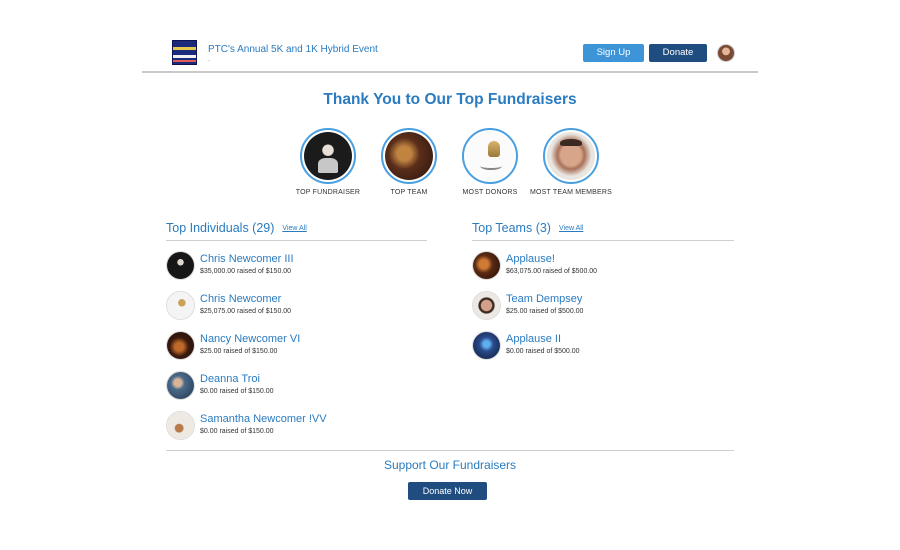 The image size is (900, 550). I want to click on top-team-photo, so click(409, 156).